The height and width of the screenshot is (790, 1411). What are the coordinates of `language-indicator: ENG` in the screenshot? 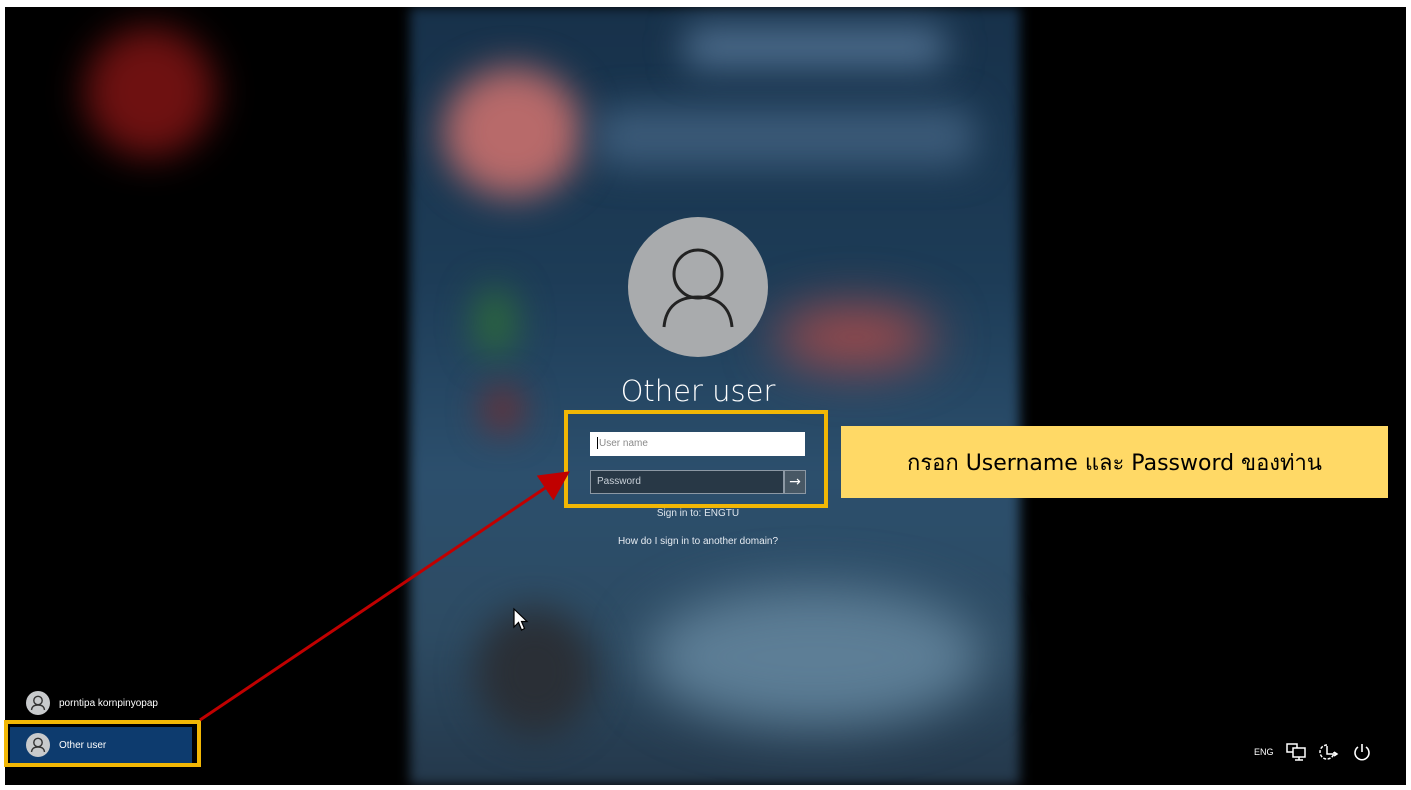 It's located at (1264, 752).